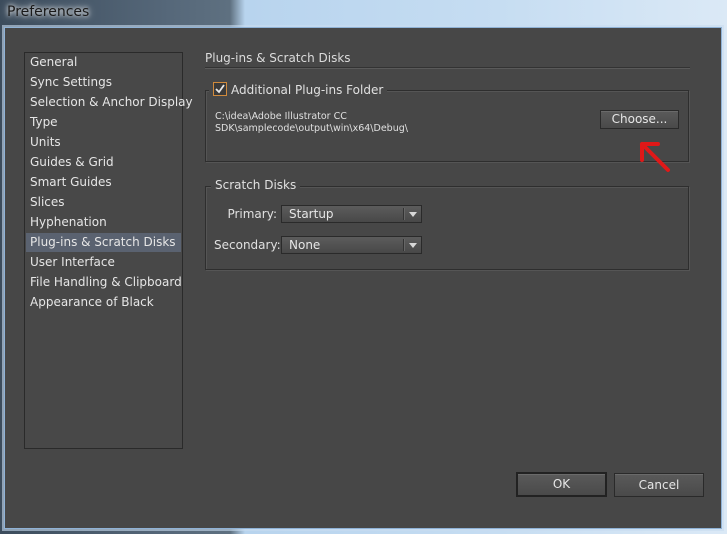 This screenshot has width=727, height=534. I want to click on sidebar-item-selection-anchor-display: Selection & Anchor Display, so click(109, 102).